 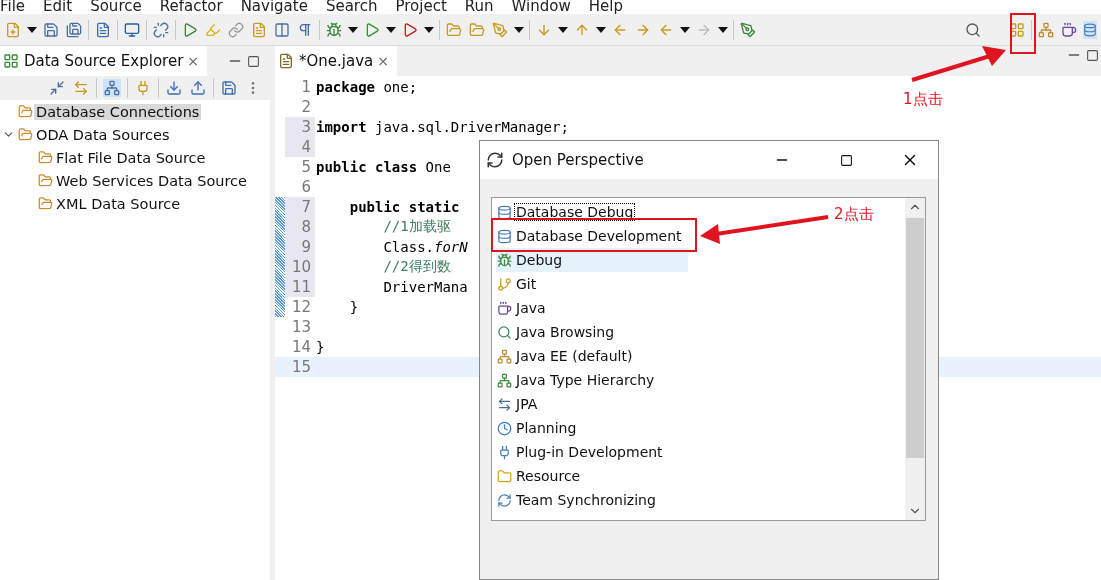 What do you see at coordinates (578, 160) in the screenshot?
I see `dialog-title: Open Perspective` at bounding box center [578, 160].